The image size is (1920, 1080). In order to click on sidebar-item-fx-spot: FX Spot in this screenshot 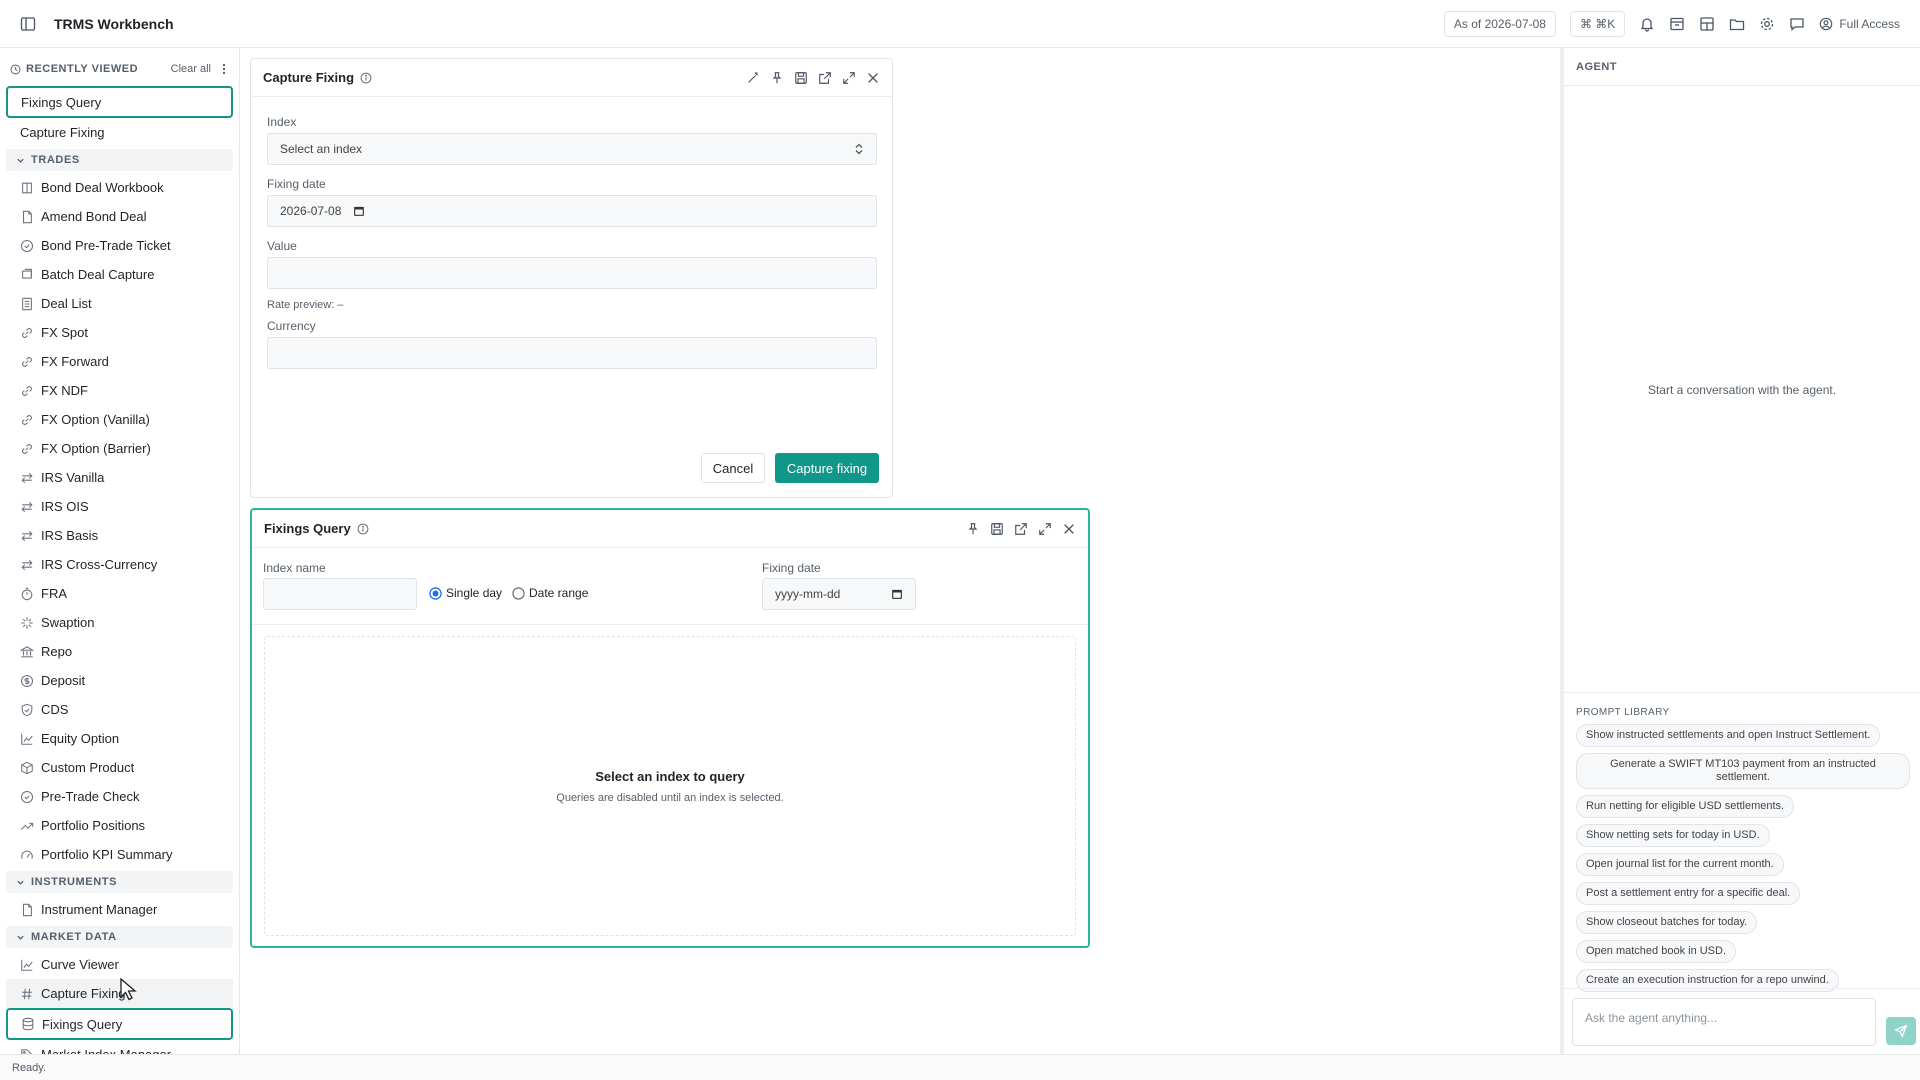, I will do `click(119, 332)`.